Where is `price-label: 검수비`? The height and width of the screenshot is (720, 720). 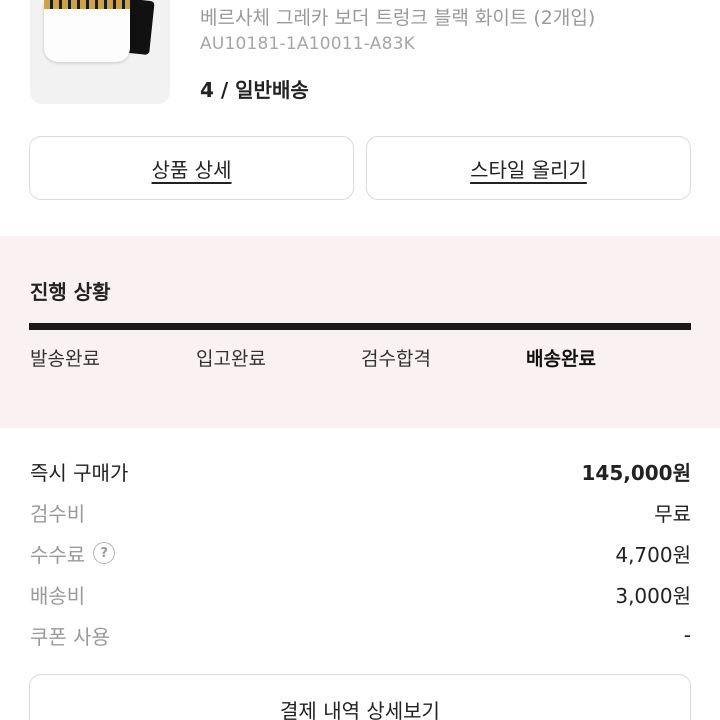 price-label: 검수비 is located at coordinates (58, 513).